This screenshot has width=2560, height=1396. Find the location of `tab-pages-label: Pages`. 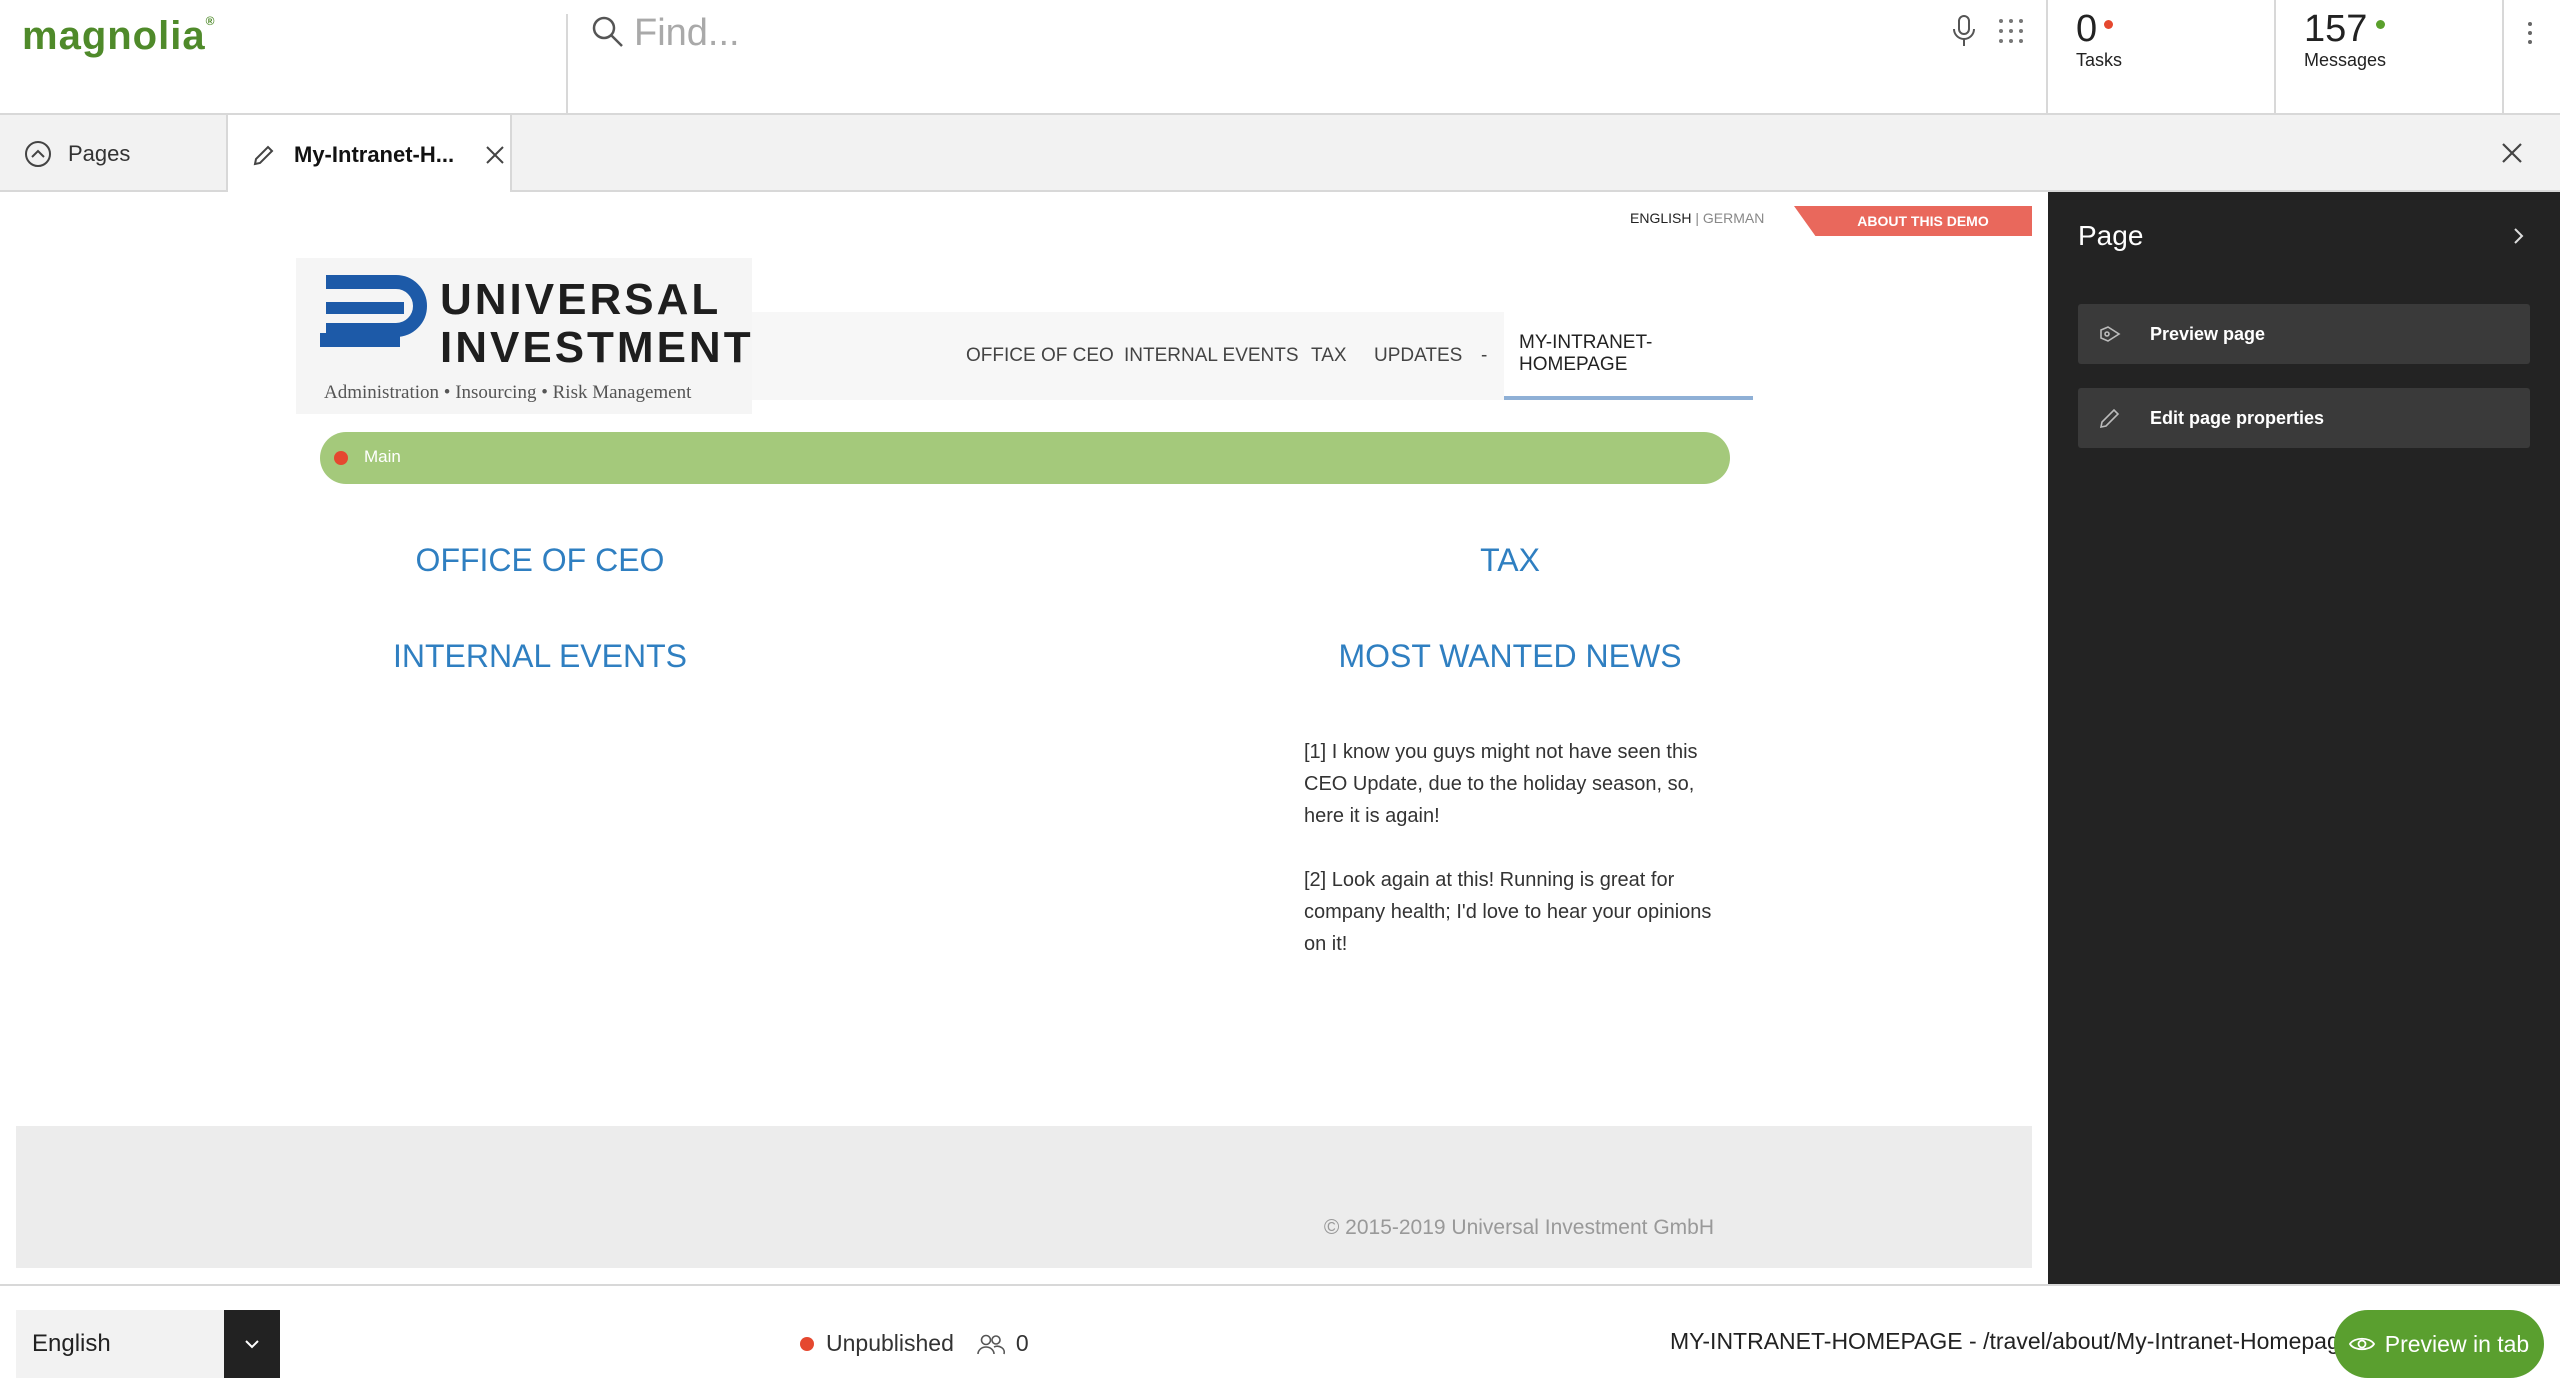

tab-pages-label: Pages is located at coordinates (99, 153).